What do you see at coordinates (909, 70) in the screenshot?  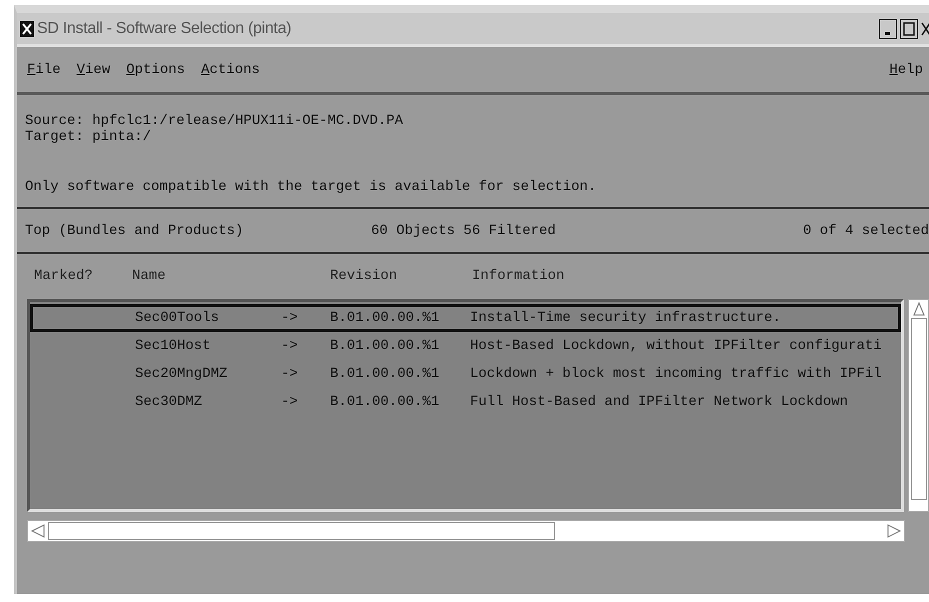 I see `menu-item: Help` at bounding box center [909, 70].